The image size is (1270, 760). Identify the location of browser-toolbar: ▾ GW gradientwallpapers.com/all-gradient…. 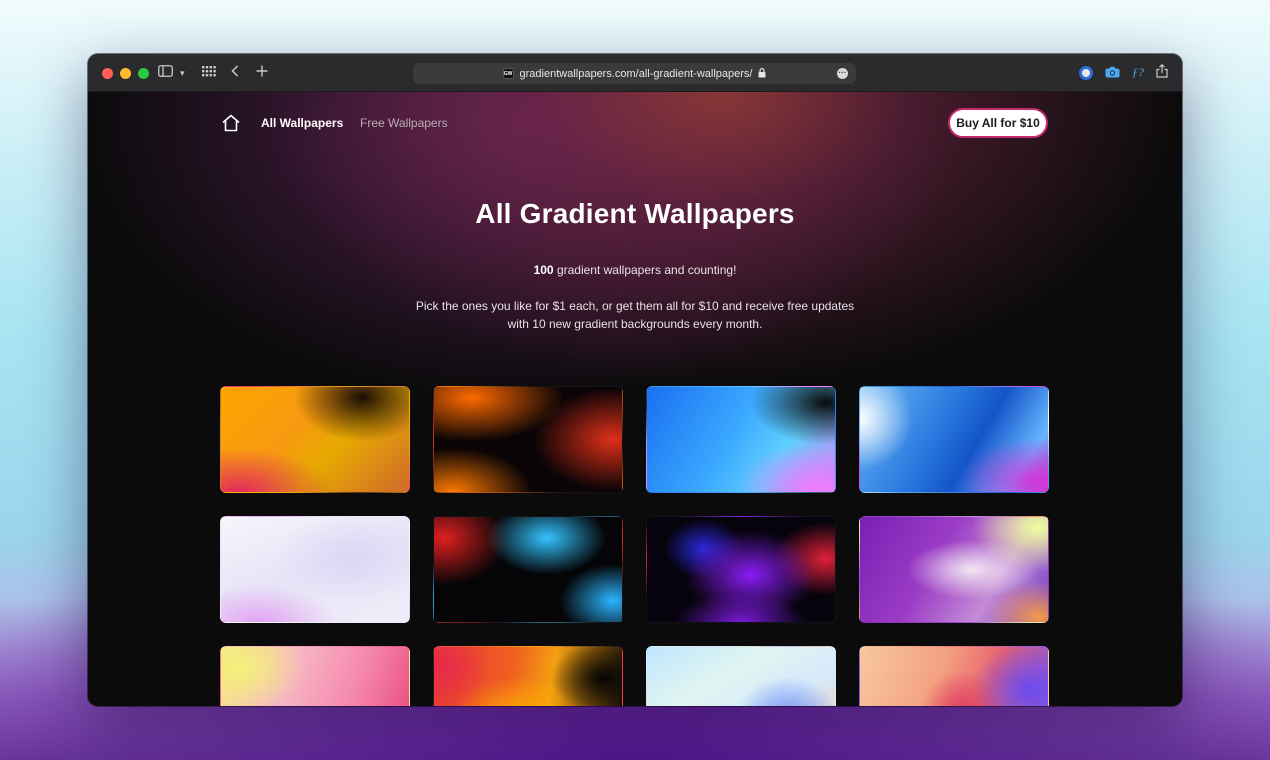
(635, 73).